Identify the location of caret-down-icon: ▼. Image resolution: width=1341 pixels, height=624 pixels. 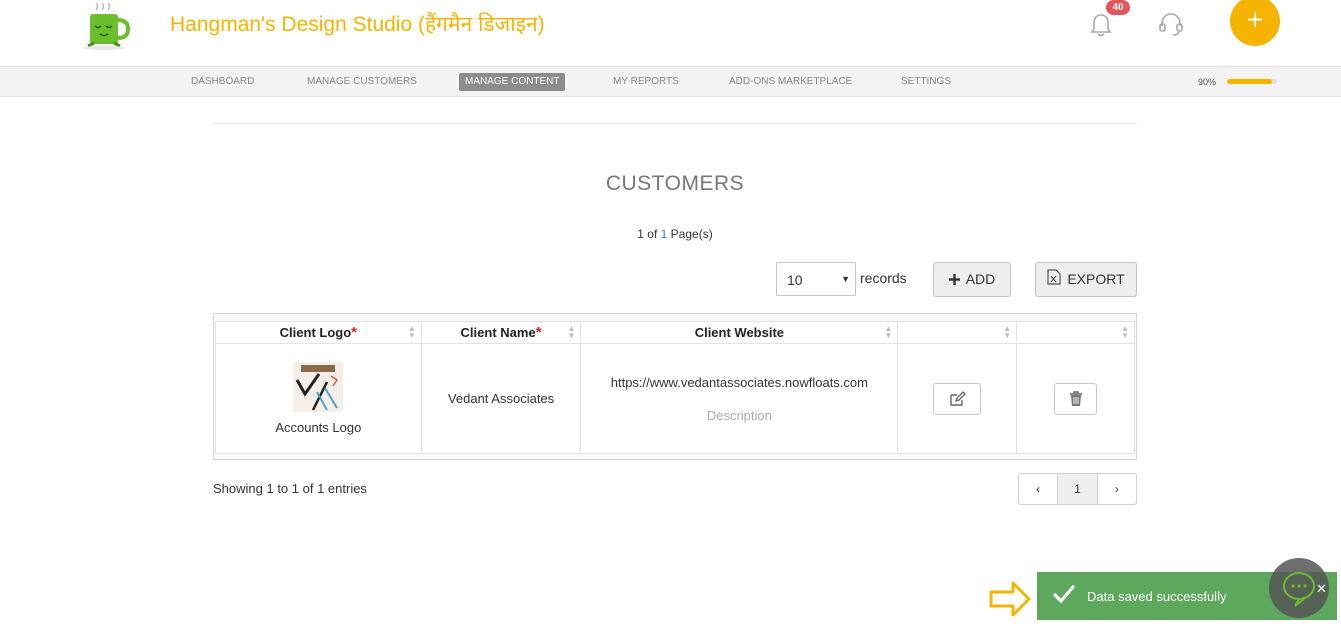
(845, 279).